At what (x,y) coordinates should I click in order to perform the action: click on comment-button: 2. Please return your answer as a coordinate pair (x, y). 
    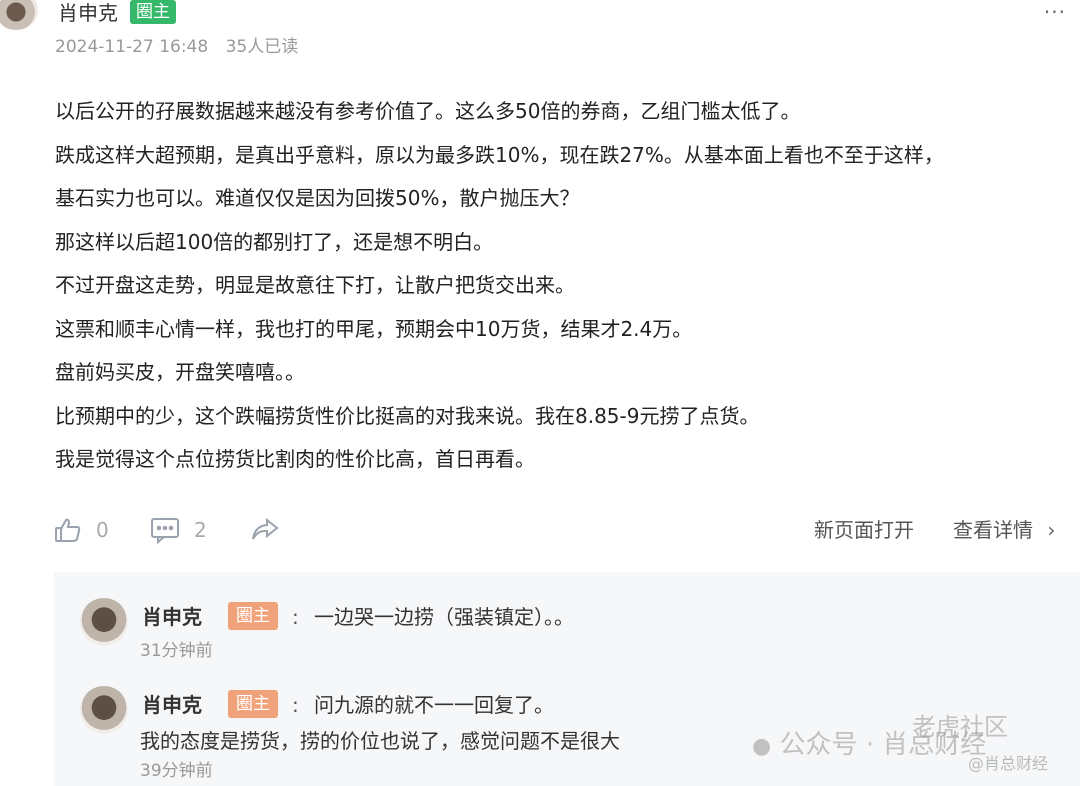
    Looking at the image, I should click on (178, 530).